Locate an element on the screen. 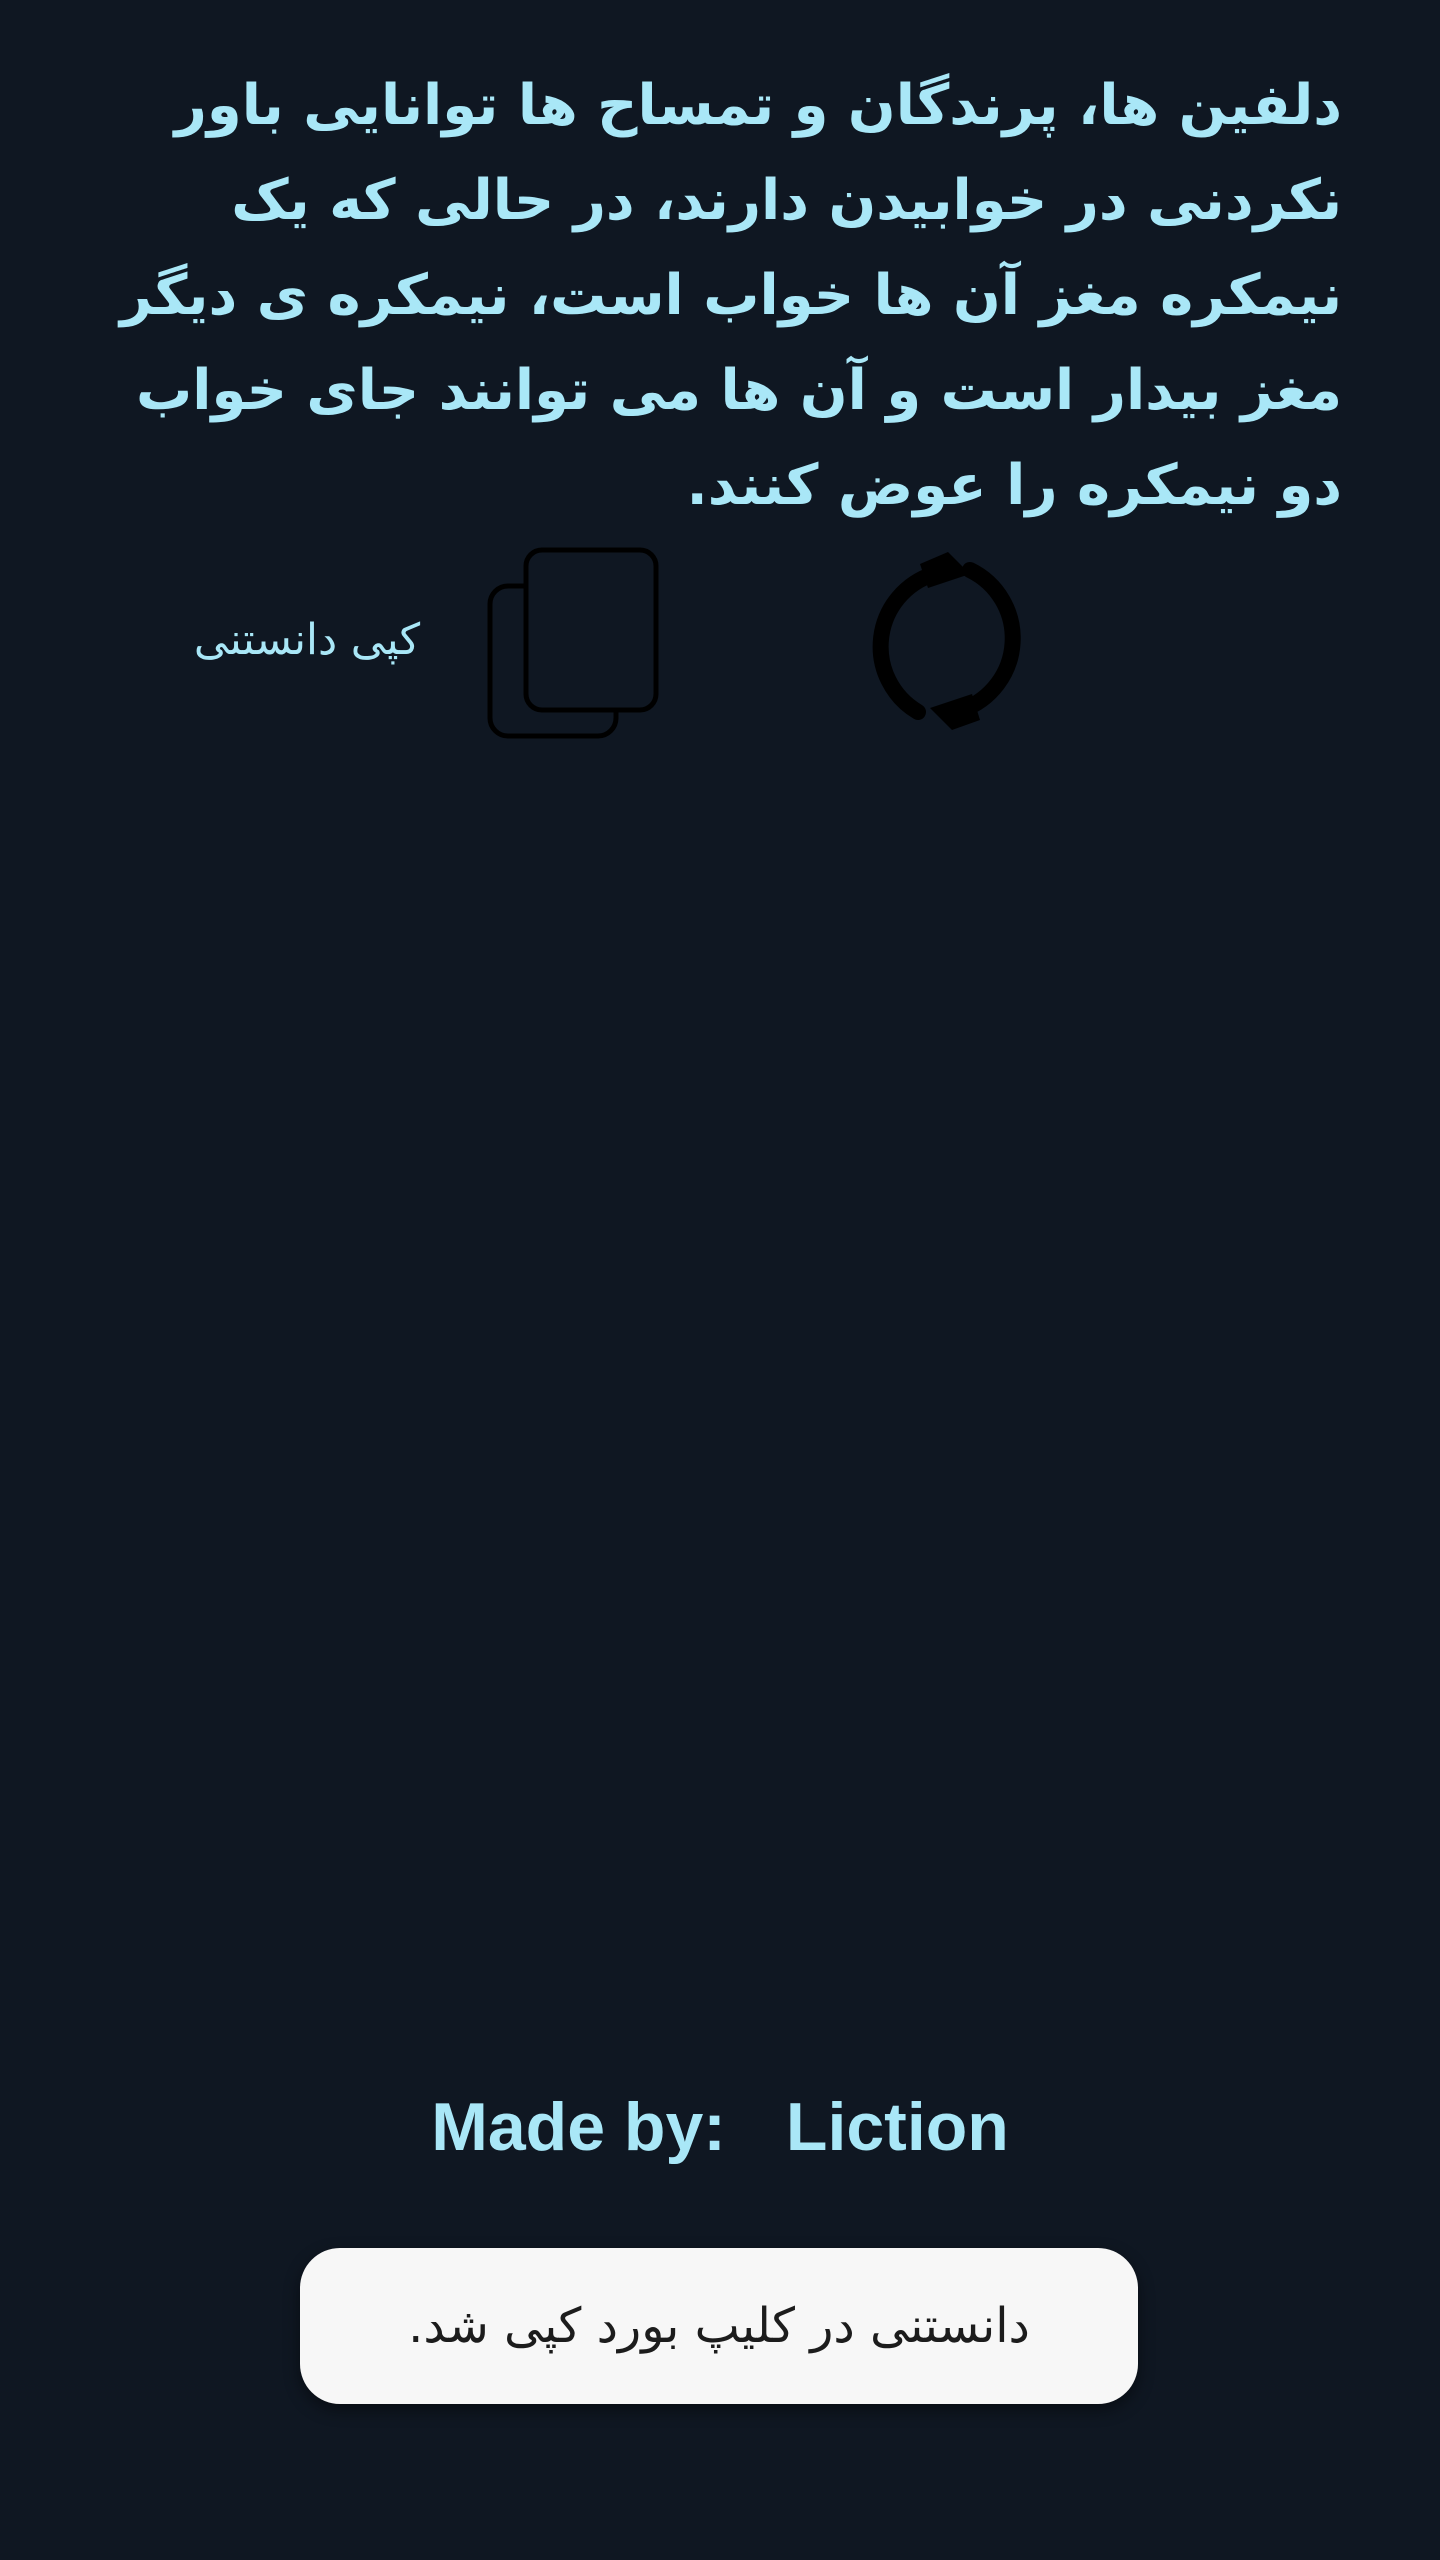 The width and height of the screenshot is (1440, 2560). refresh-button is located at coordinates (948, 642).